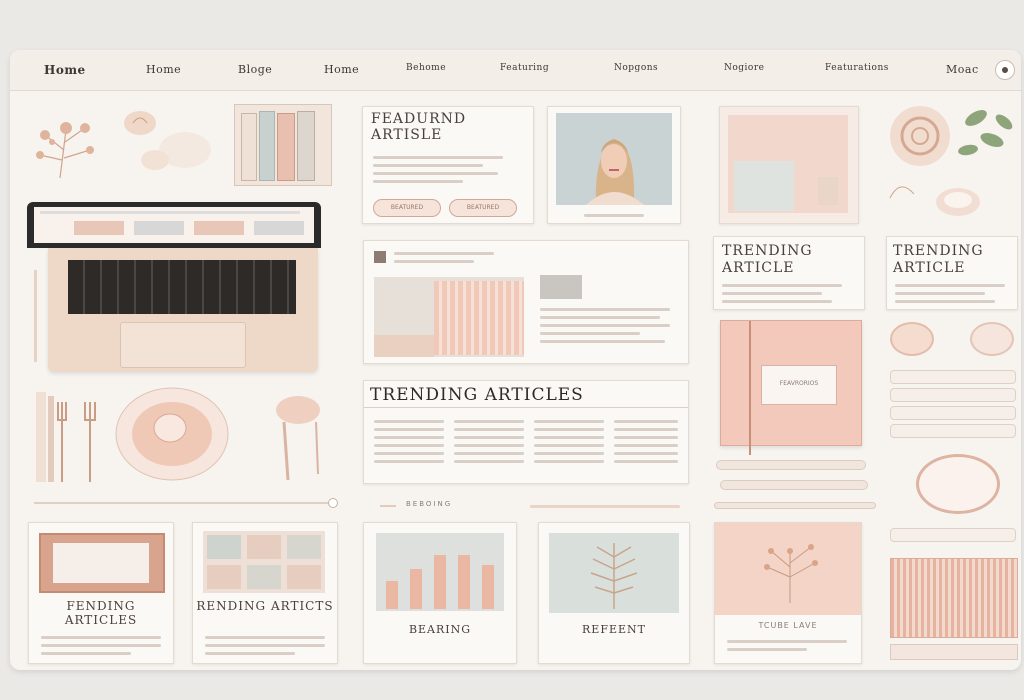 Image resolution: width=1024 pixels, height=700 pixels. I want to click on preview-image, so click(449, 317).